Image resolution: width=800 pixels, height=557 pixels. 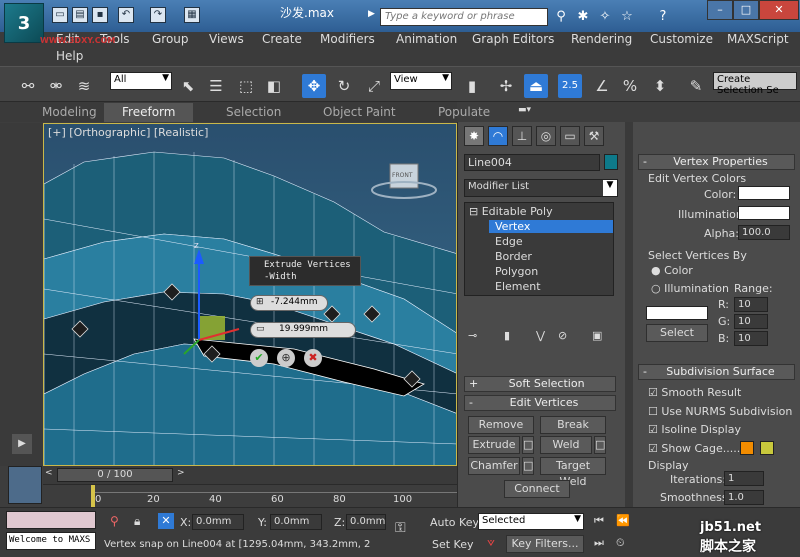 I want to click on angle-snap-icon: ∠, so click(x=602, y=86).